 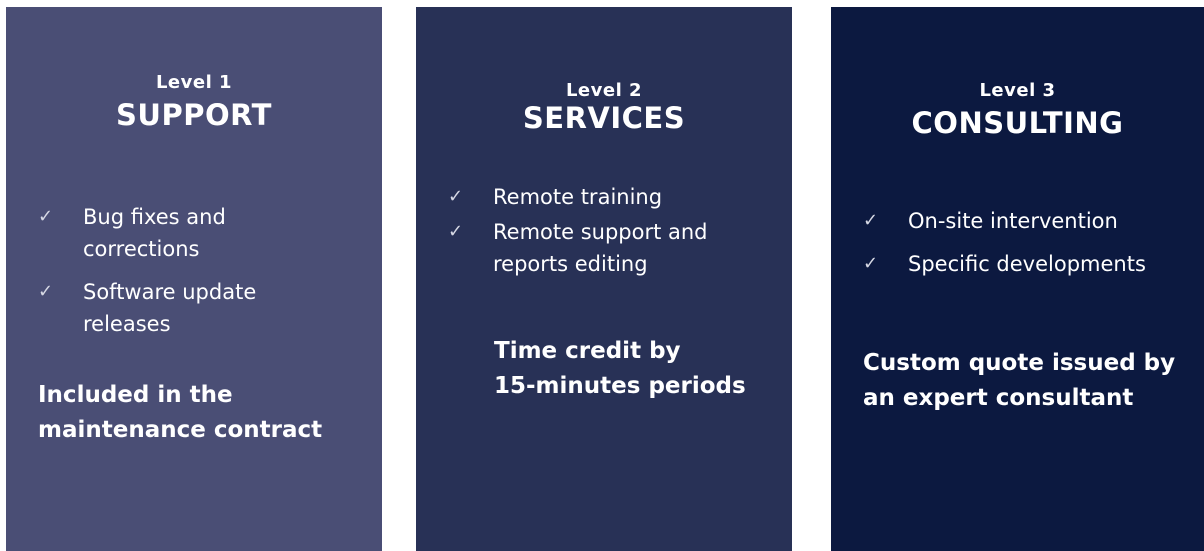 I want to click on feature-text: Software update releases, so click(x=170, y=308).